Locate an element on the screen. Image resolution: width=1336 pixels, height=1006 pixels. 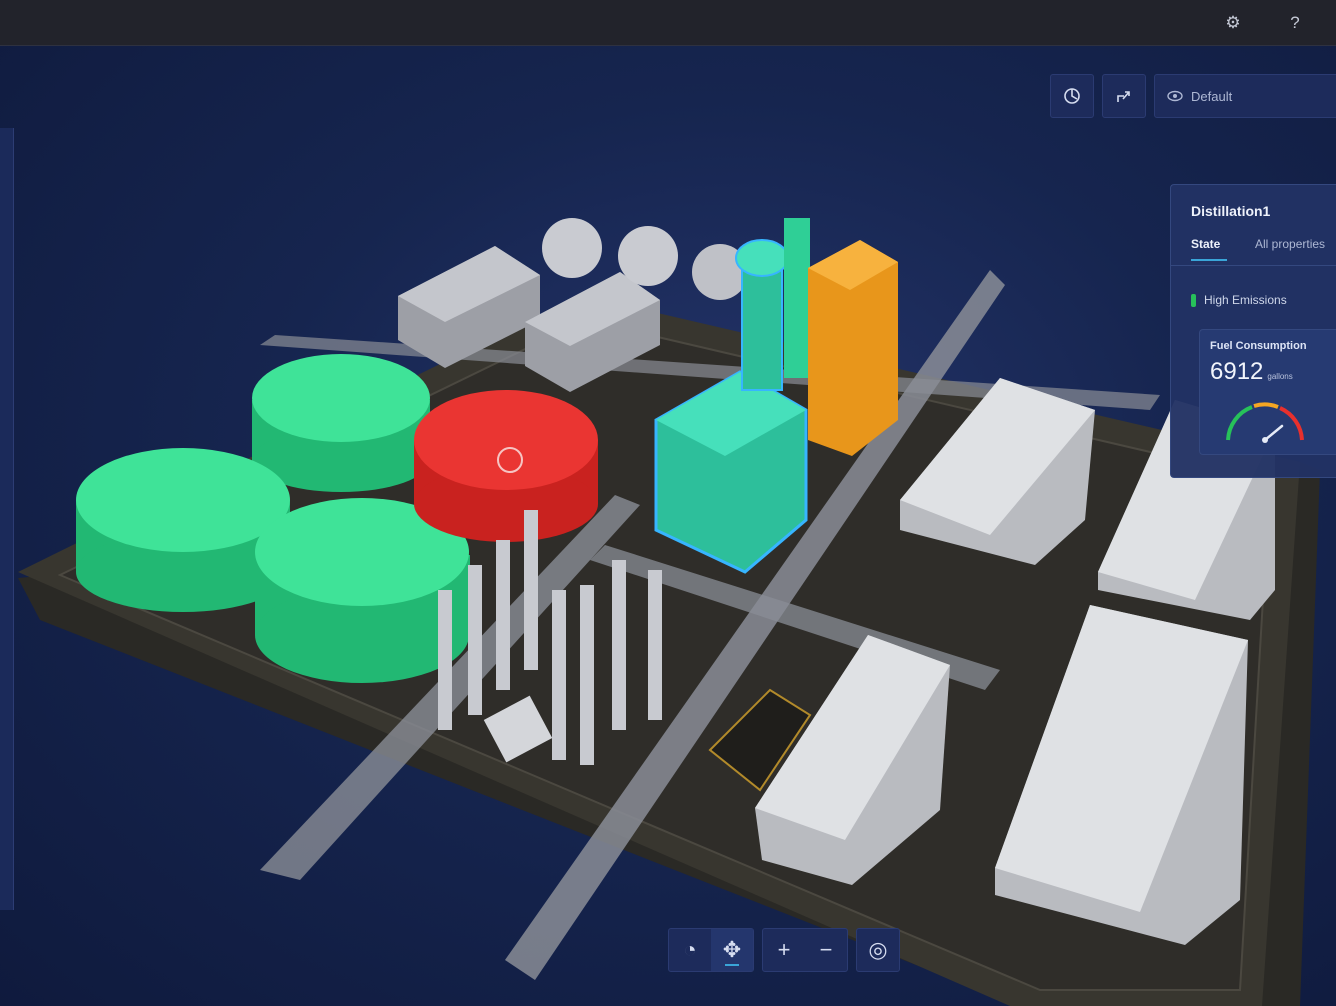
globe-icon: ◎ is located at coordinates (878, 950).